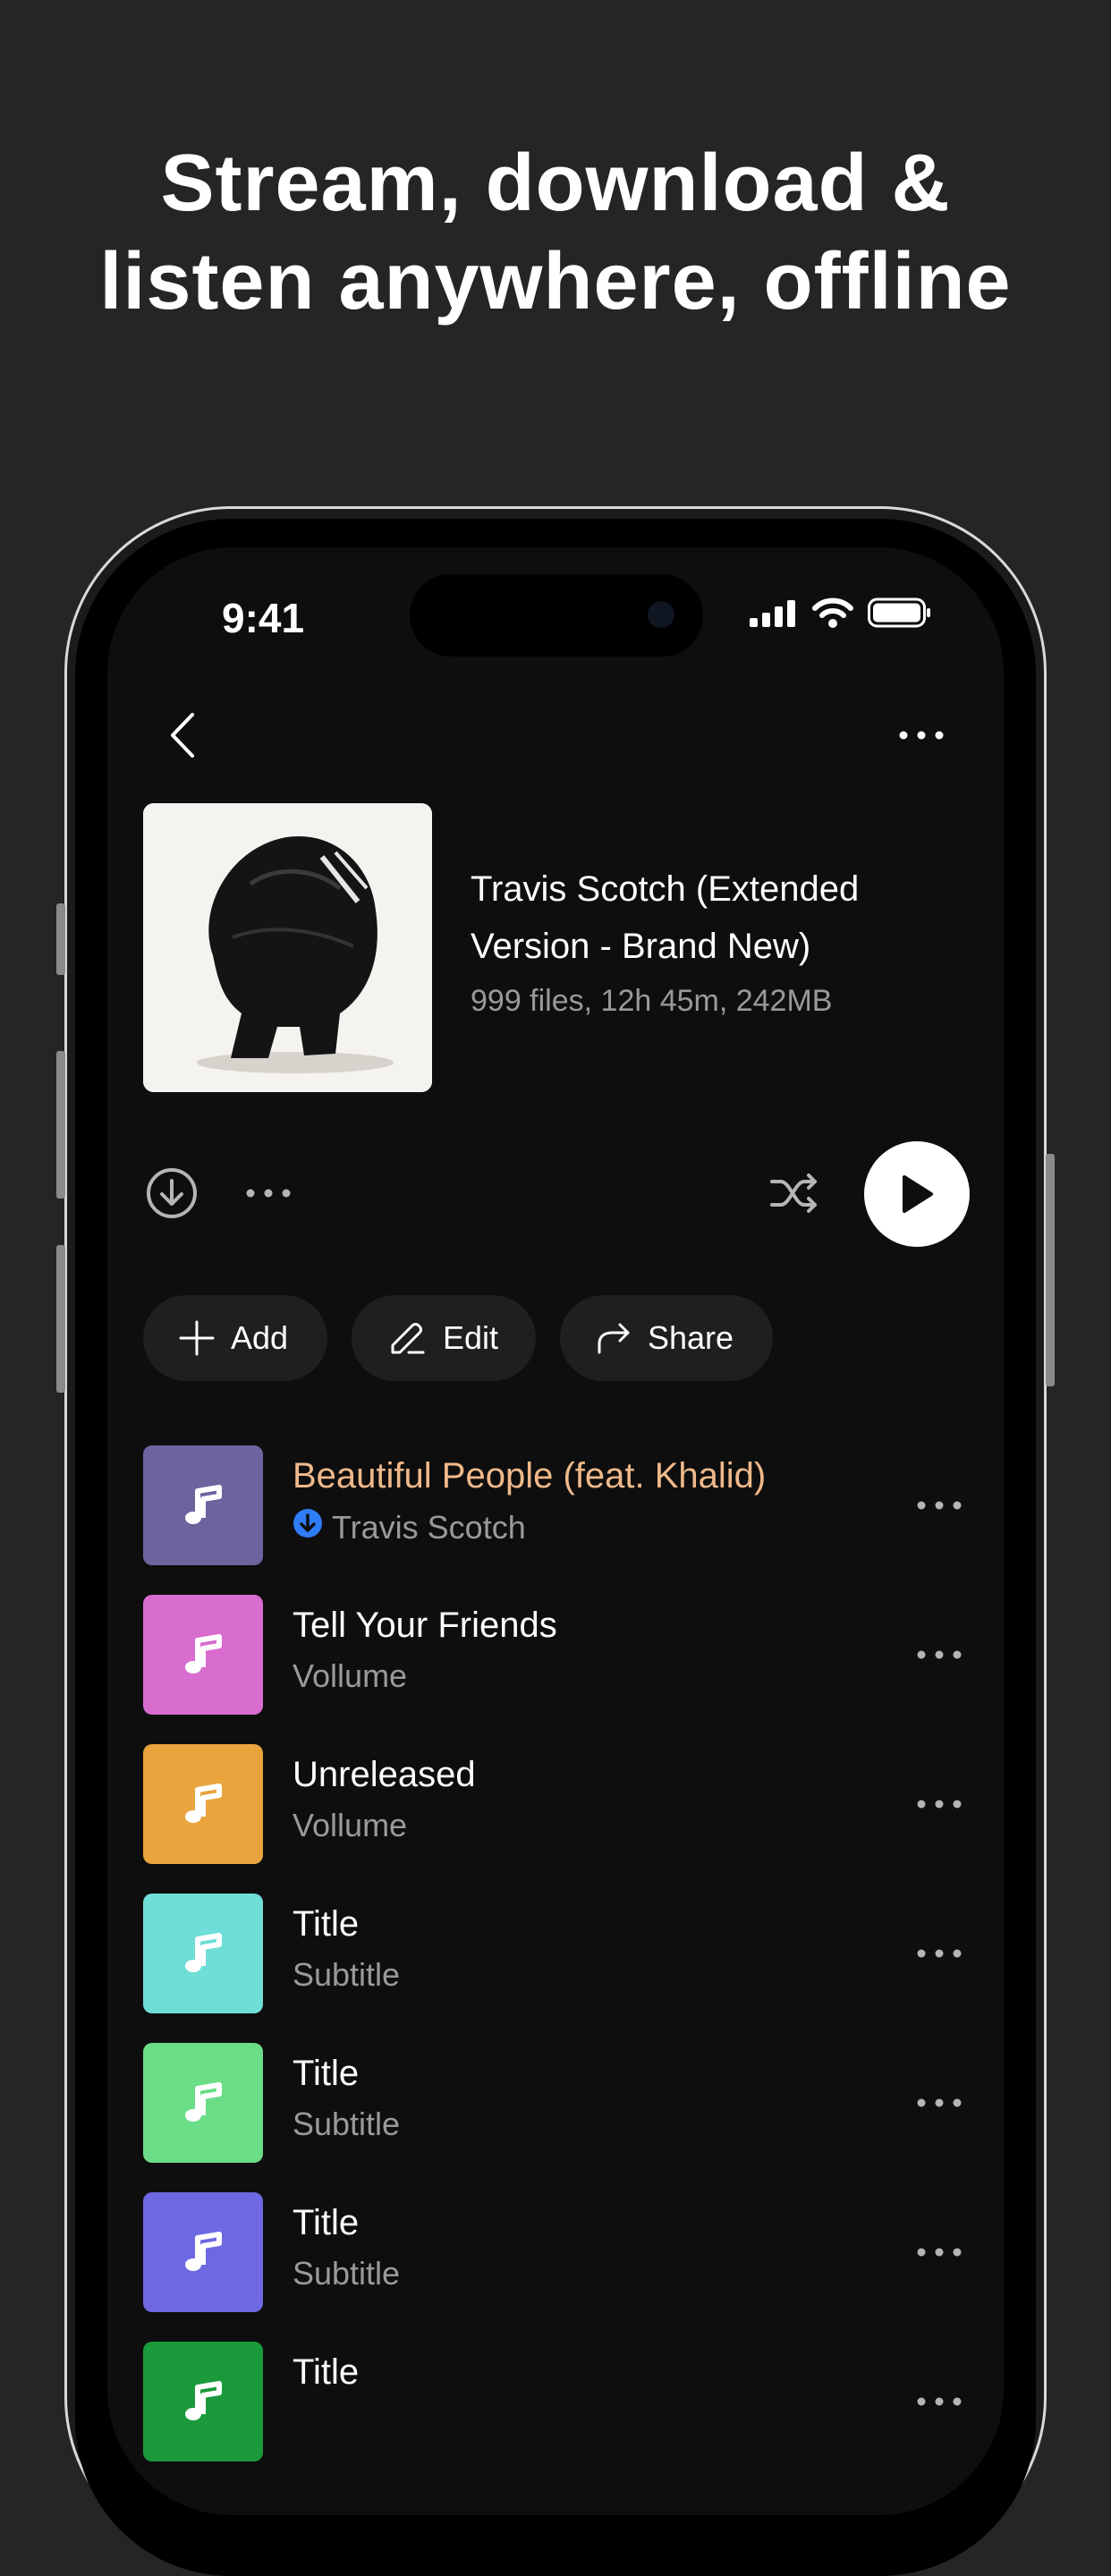 The width and height of the screenshot is (1111, 2576). Describe the element at coordinates (60, 1319) in the screenshot. I see `side-button-volume-down` at that location.